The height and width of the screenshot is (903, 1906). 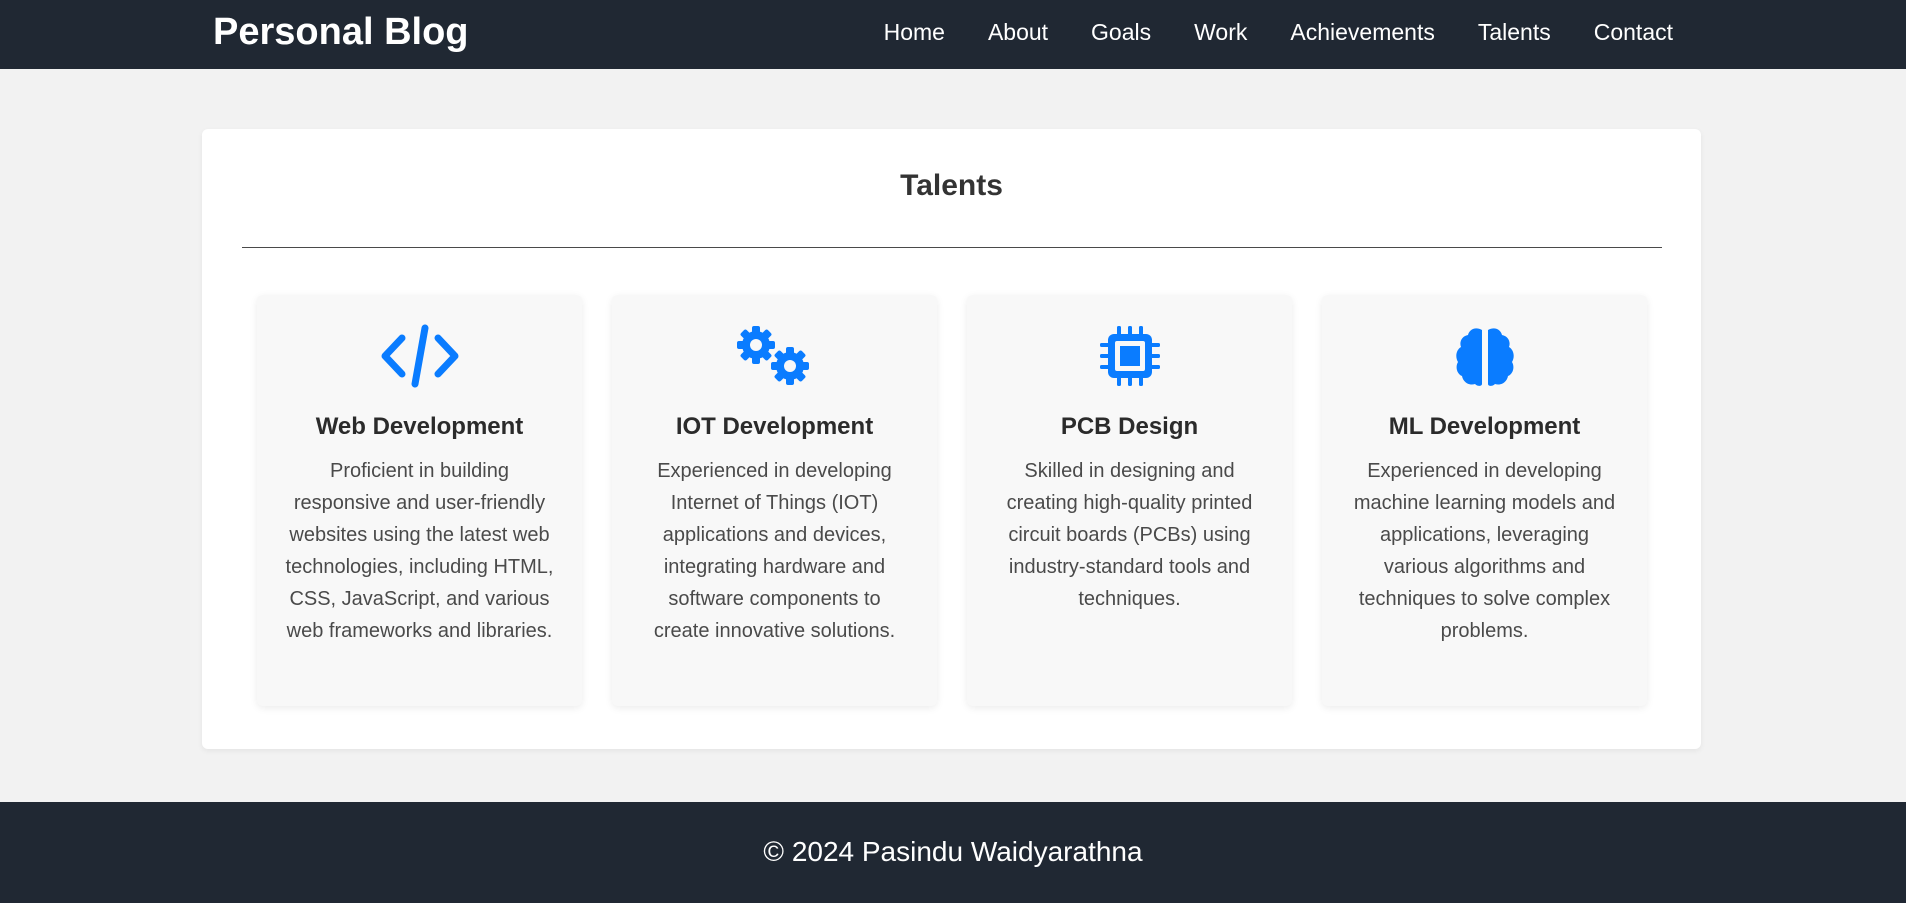 What do you see at coordinates (419, 356) in the screenshot?
I see `code-icon` at bounding box center [419, 356].